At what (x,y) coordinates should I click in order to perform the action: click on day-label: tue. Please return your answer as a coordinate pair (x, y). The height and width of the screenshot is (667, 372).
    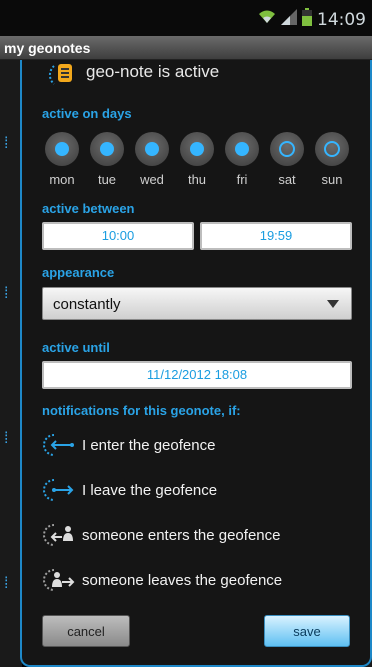
    Looking at the image, I should click on (107, 179).